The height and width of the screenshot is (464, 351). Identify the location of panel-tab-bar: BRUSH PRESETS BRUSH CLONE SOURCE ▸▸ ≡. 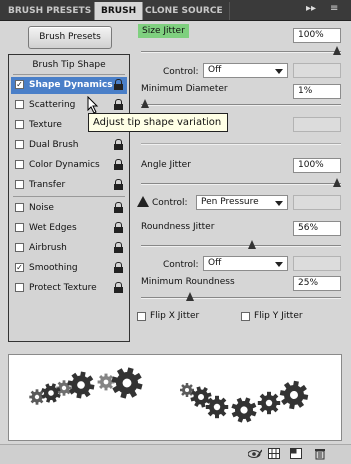
(175, 10).